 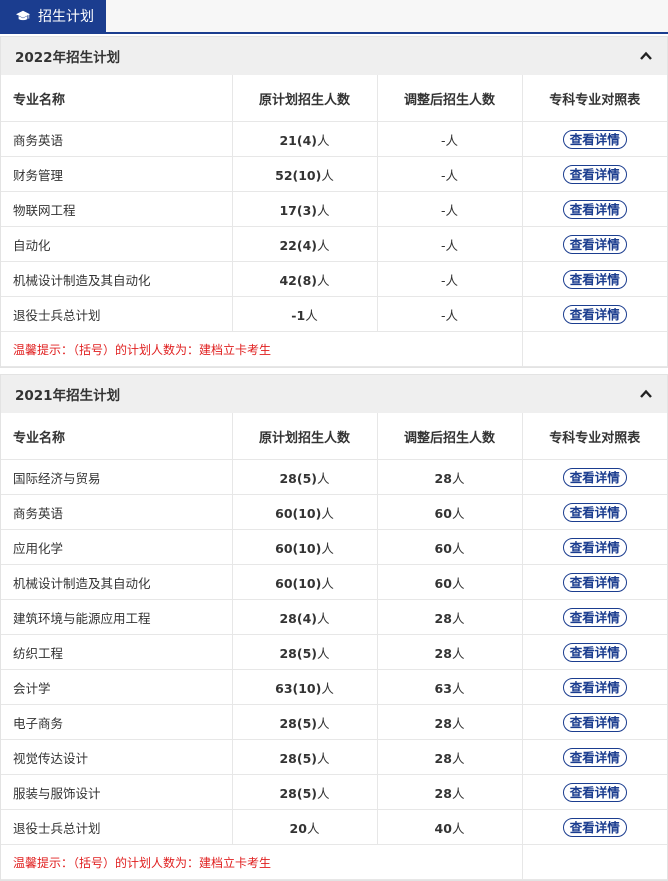 What do you see at coordinates (305, 617) in the screenshot?
I see `planned-count-cell: 28(4)人` at bounding box center [305, 617].